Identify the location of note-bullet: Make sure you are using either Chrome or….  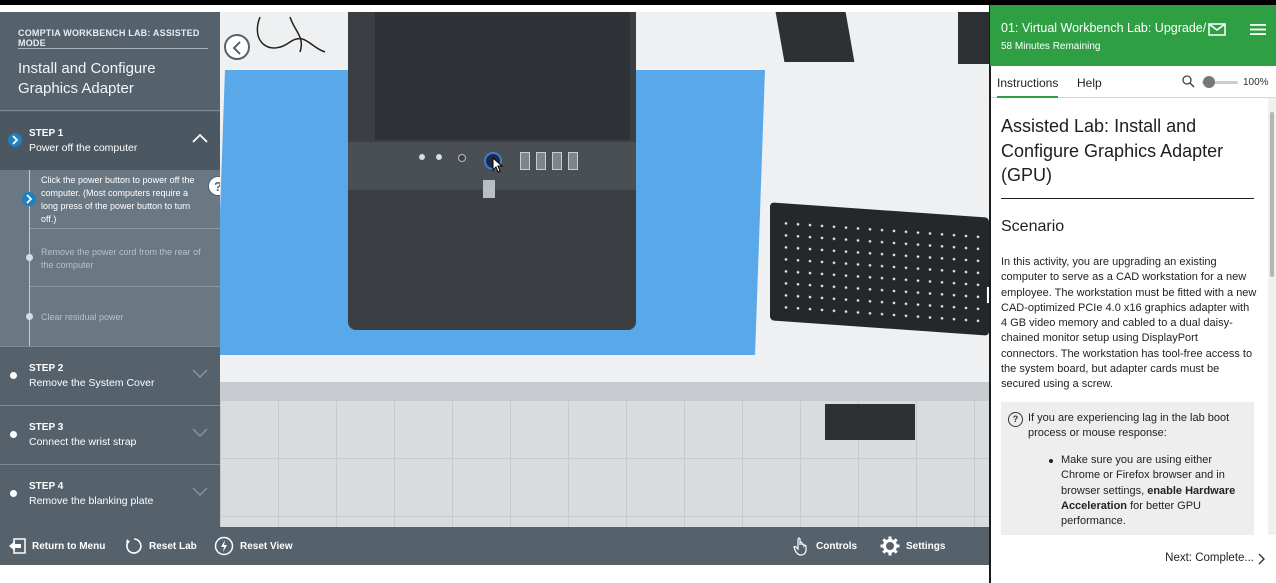
(1155, 491).